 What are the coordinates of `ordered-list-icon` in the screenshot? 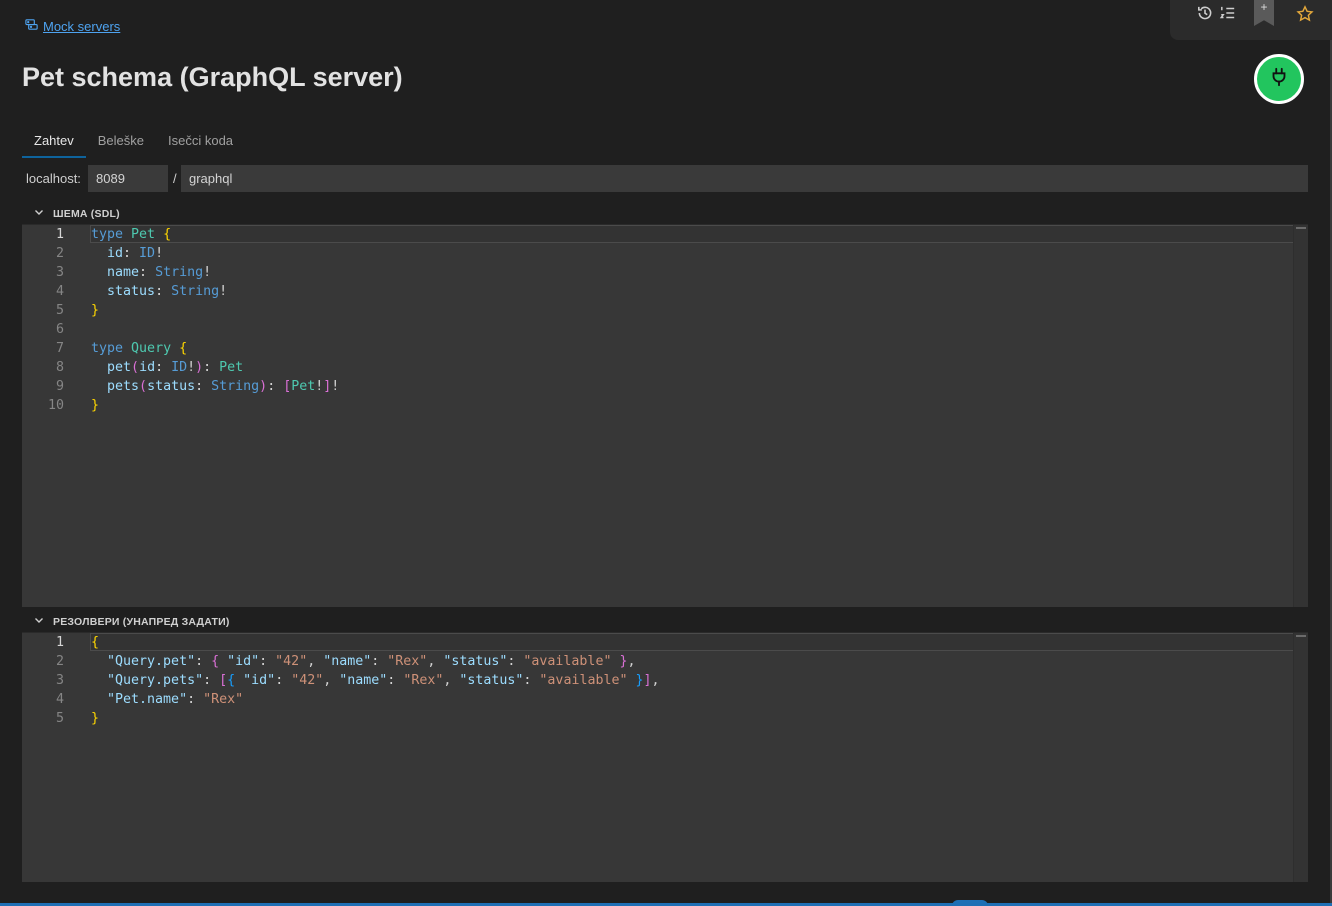 It's located at (1228, 13).